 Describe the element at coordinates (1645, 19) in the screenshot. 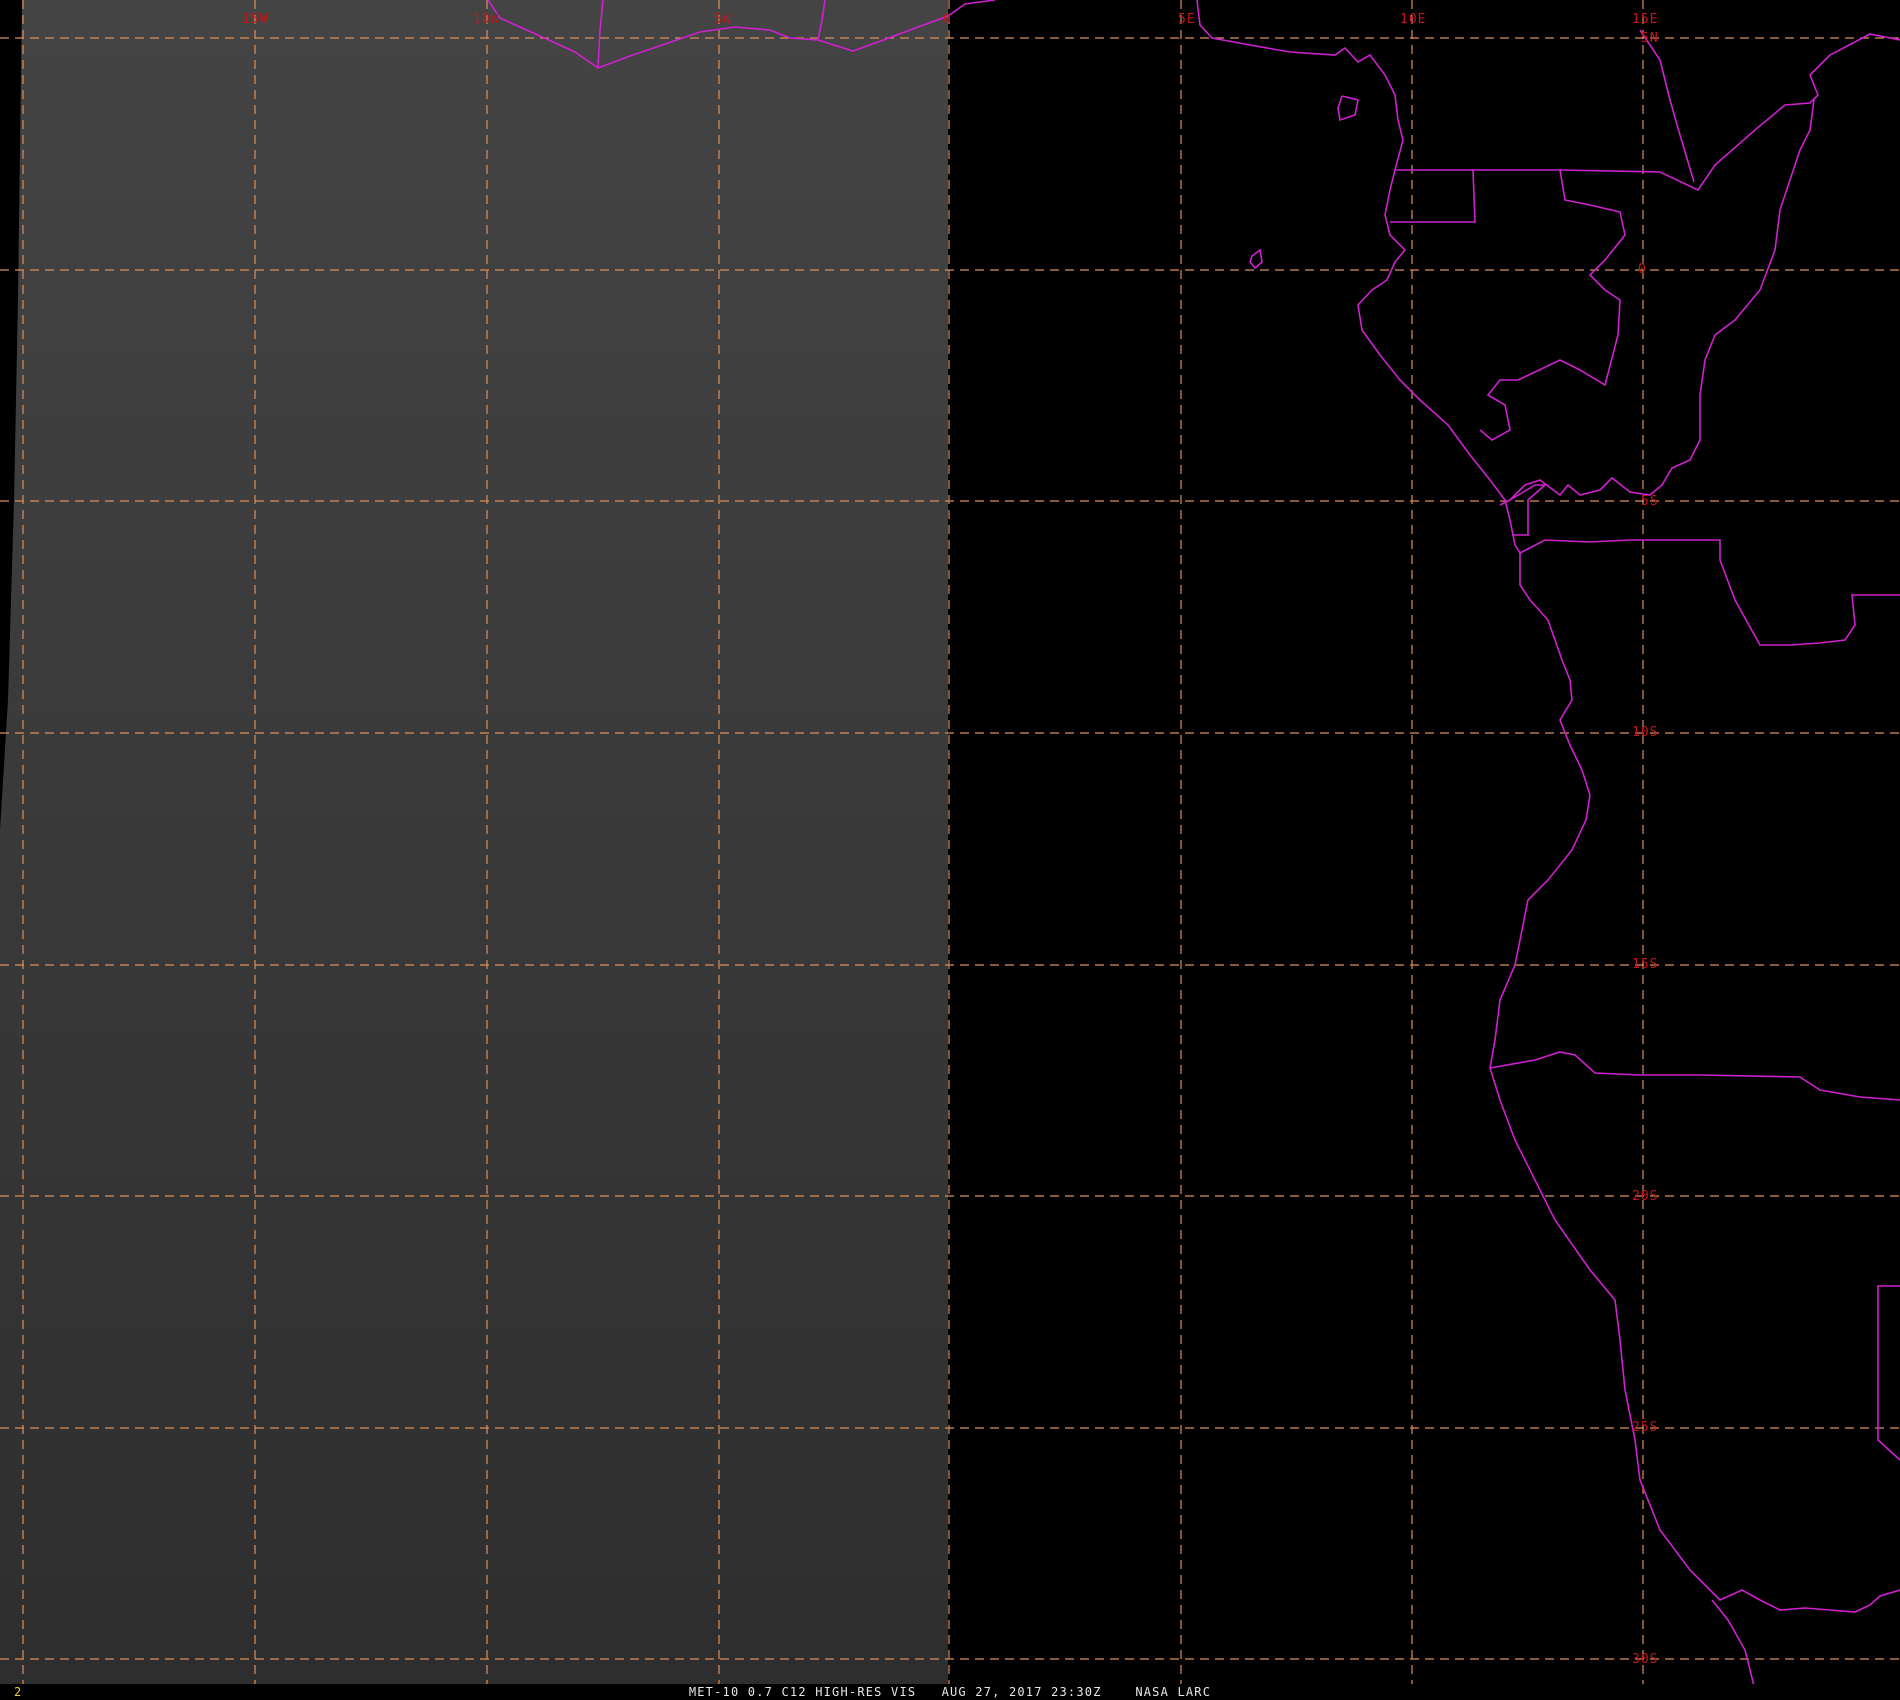

I see `lon-label-15e: 15E` at that location.